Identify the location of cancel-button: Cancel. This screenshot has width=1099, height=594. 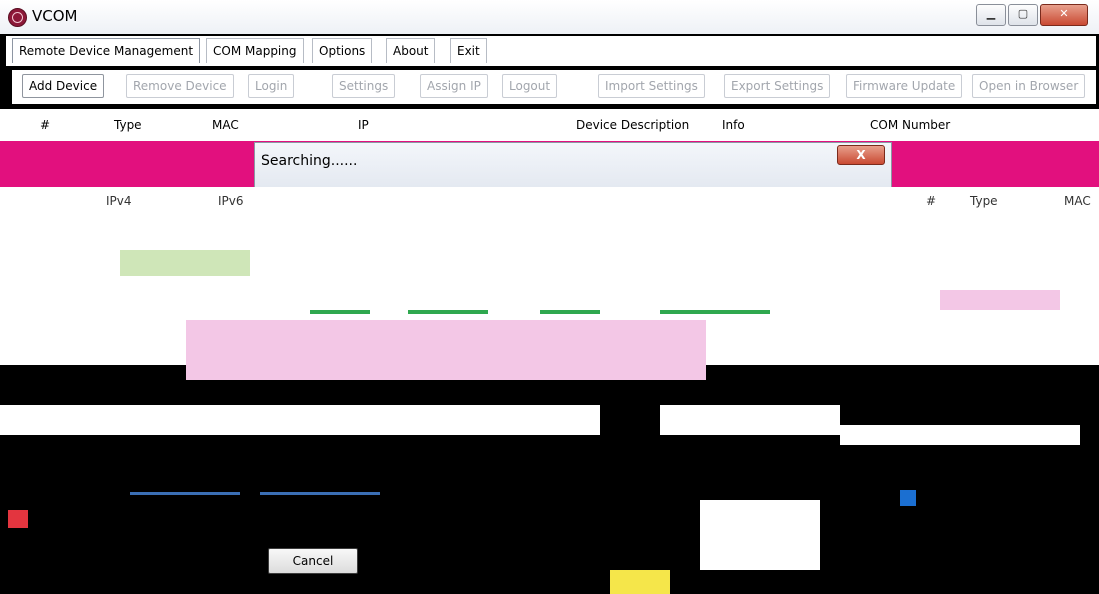
(313, 561).